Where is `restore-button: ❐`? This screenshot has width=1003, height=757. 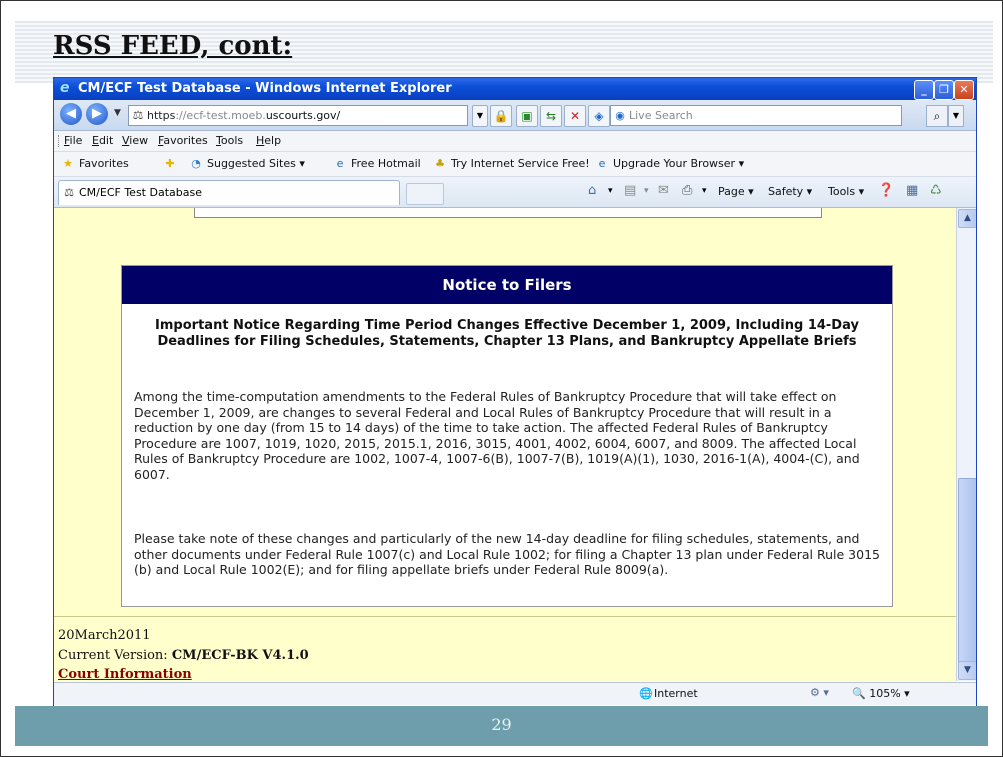
restore-button: ❐ is located at coordinates (944, 90).